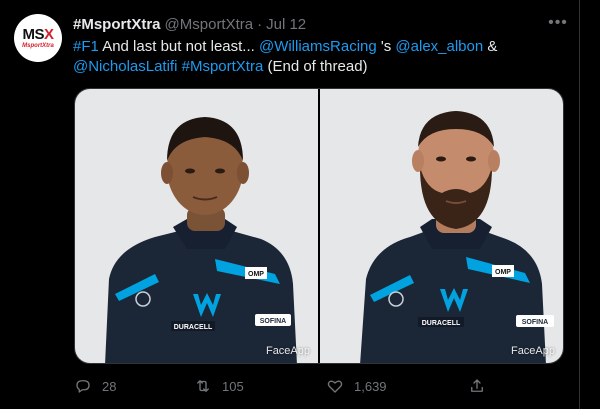 This screenshot has height=409, width=600. Describe the element at coordinates (370, 386) in the screenshot. I see `like-count: 1,639` at that location.